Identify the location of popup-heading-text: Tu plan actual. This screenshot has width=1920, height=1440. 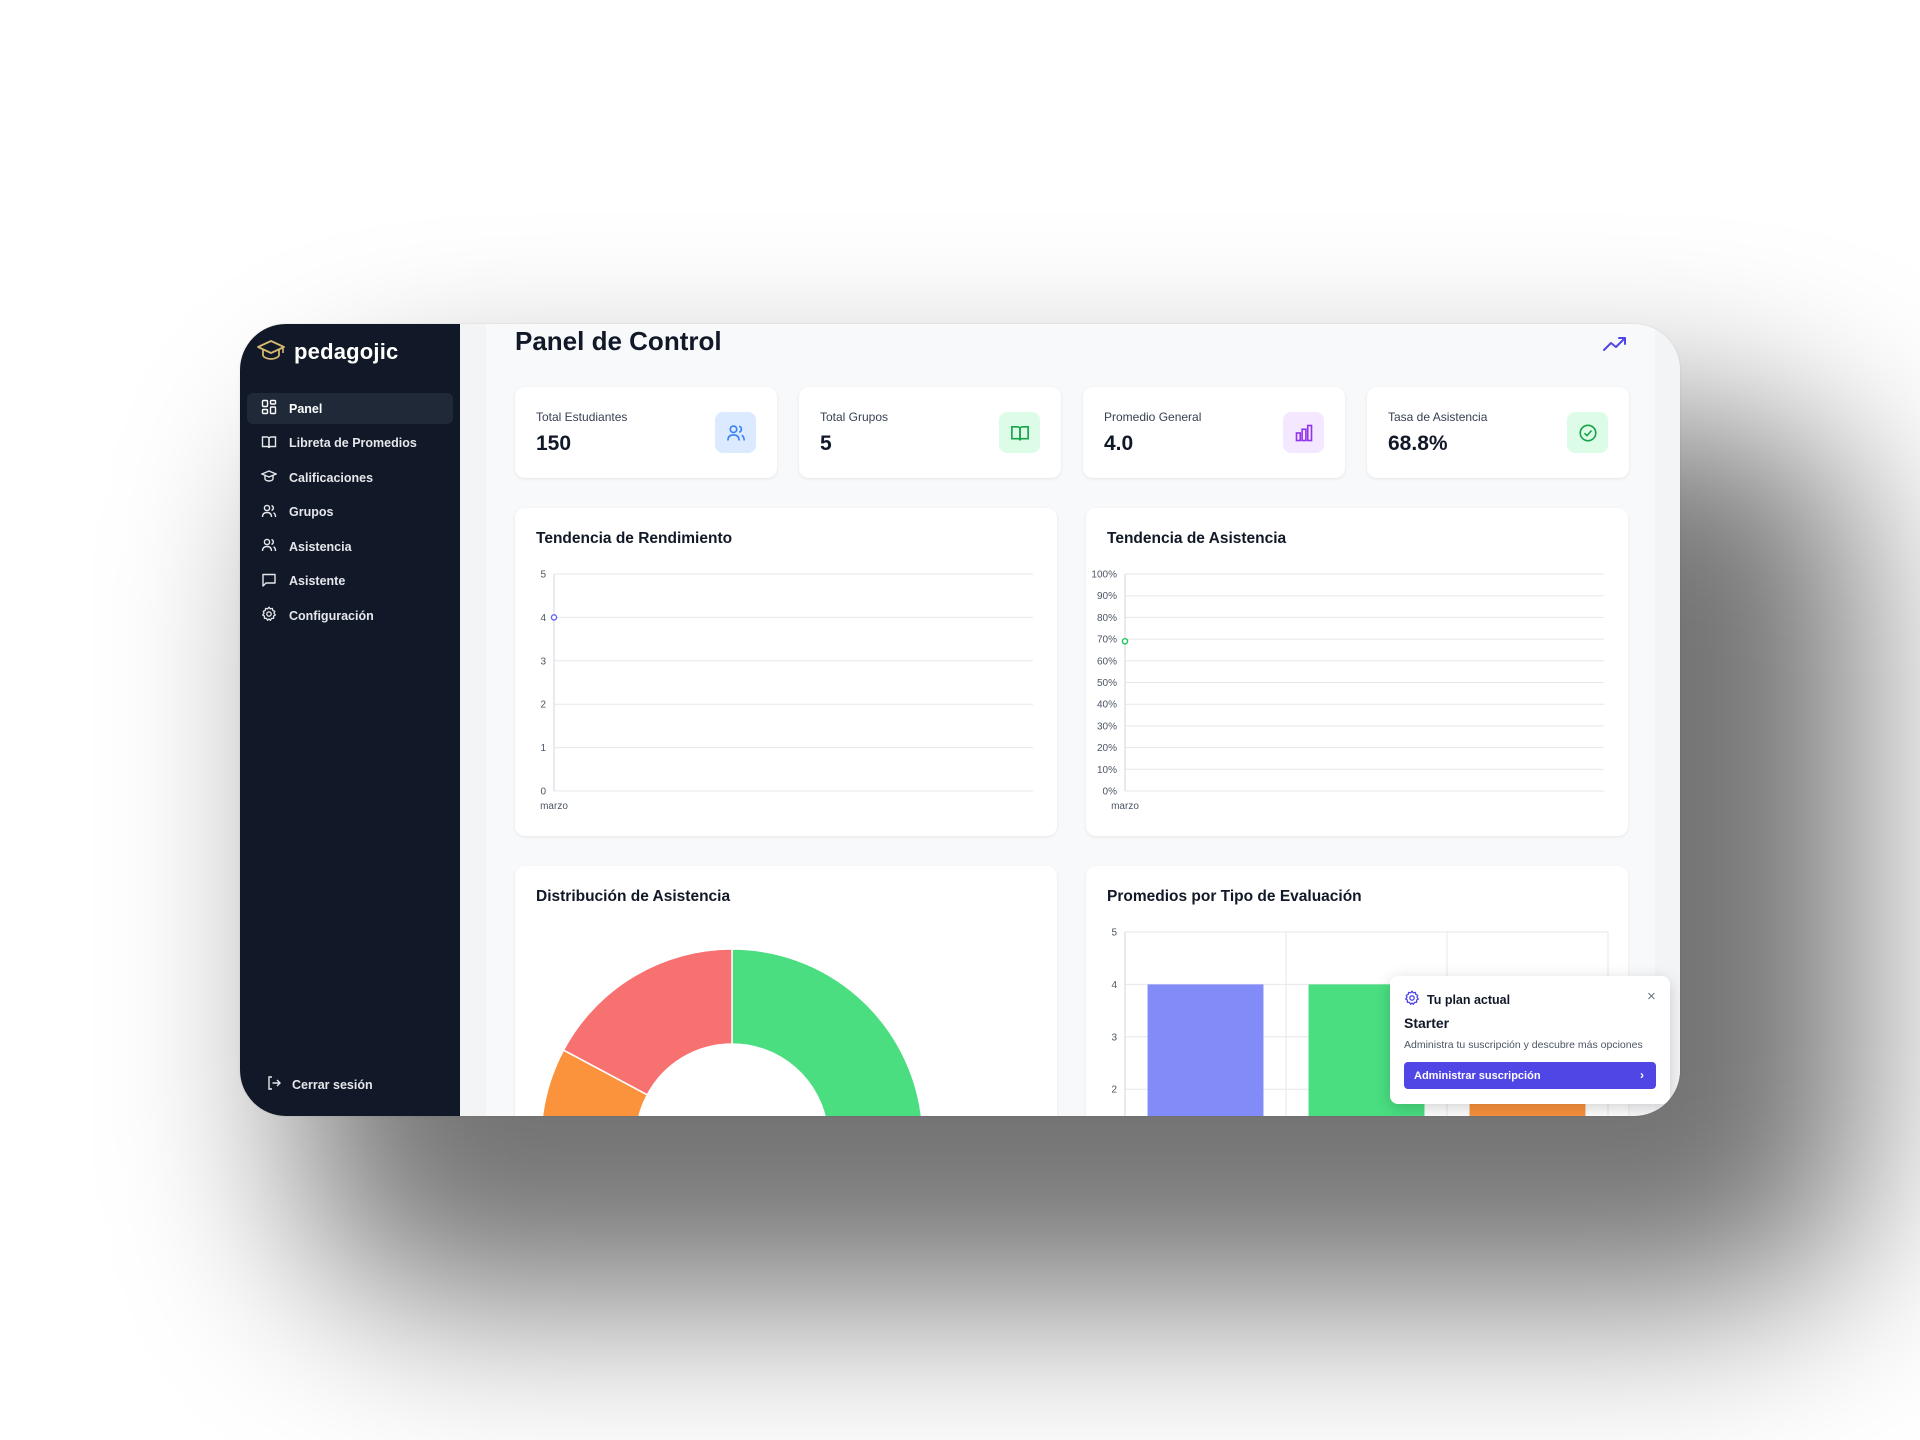
(1469, 999).